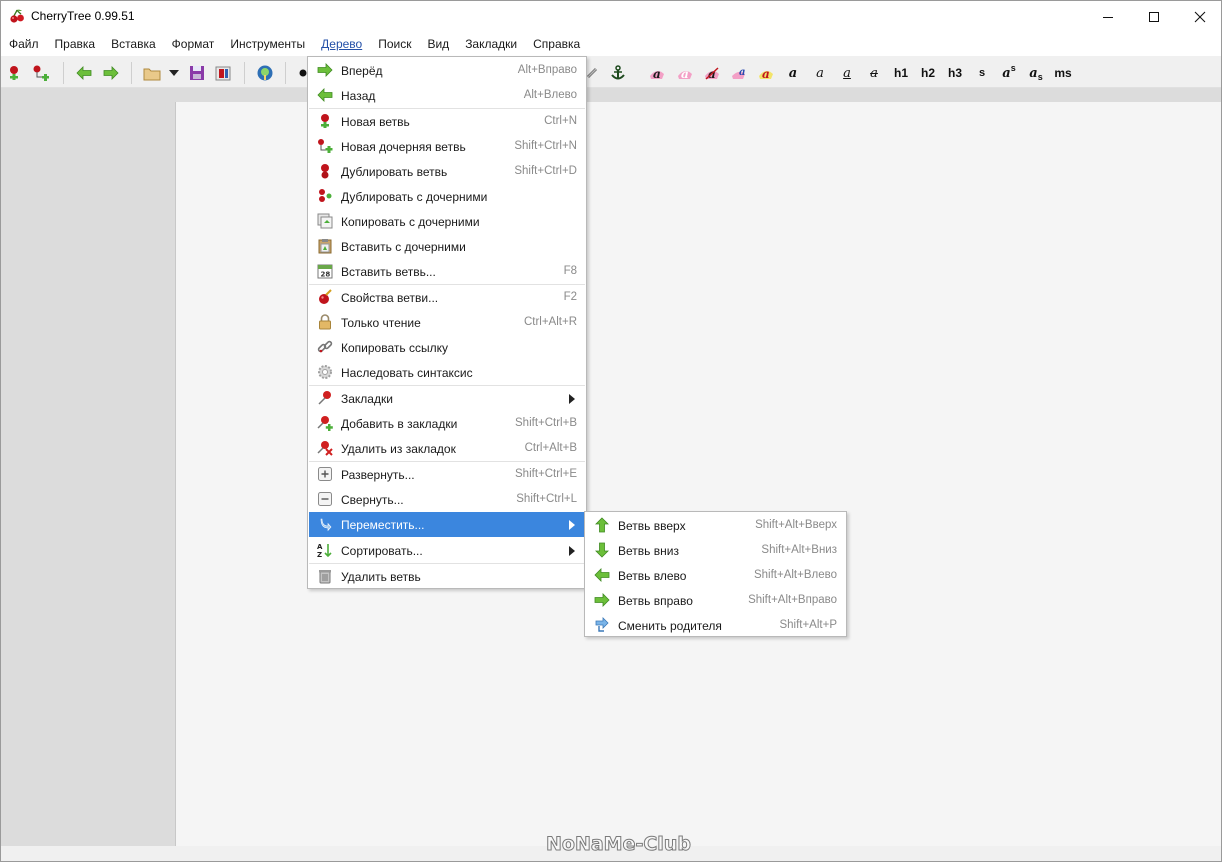  Describe the element at coordinates (602, 624) in the screenshot. I see `change-parent-icon` at that location.